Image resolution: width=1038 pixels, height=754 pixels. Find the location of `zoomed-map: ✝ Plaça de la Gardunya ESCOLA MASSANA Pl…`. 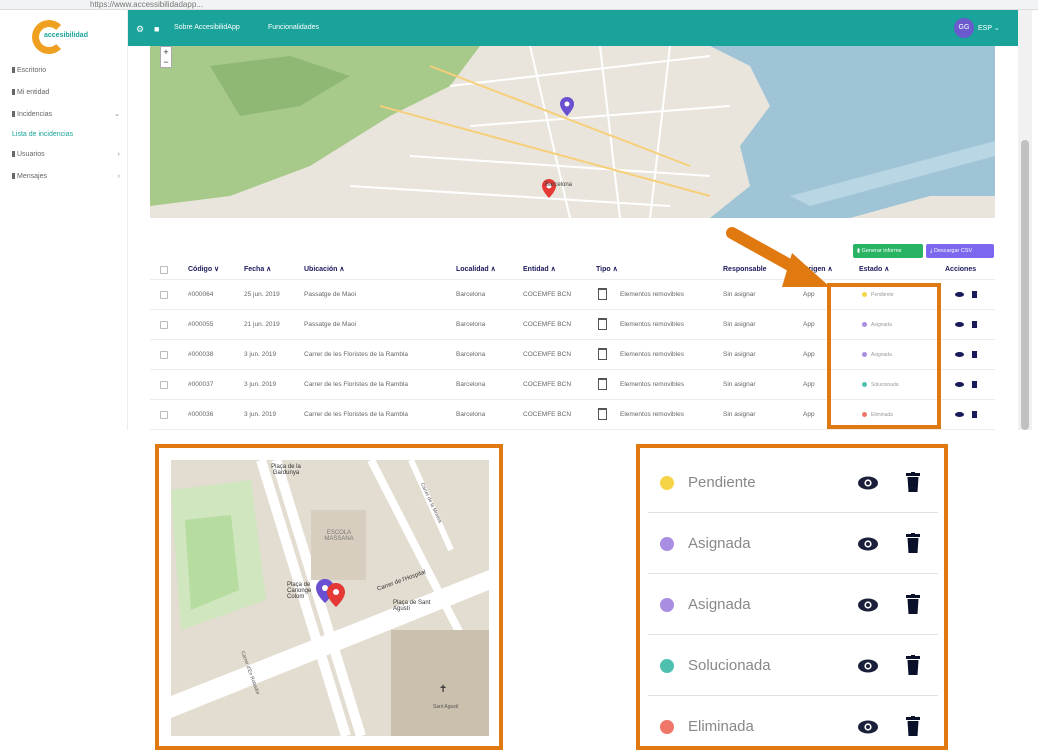

zoomed-map: ✝ Plaça de la Gardunya ESCOLA MASSANA Pl… is located at coordinates (330, 598).